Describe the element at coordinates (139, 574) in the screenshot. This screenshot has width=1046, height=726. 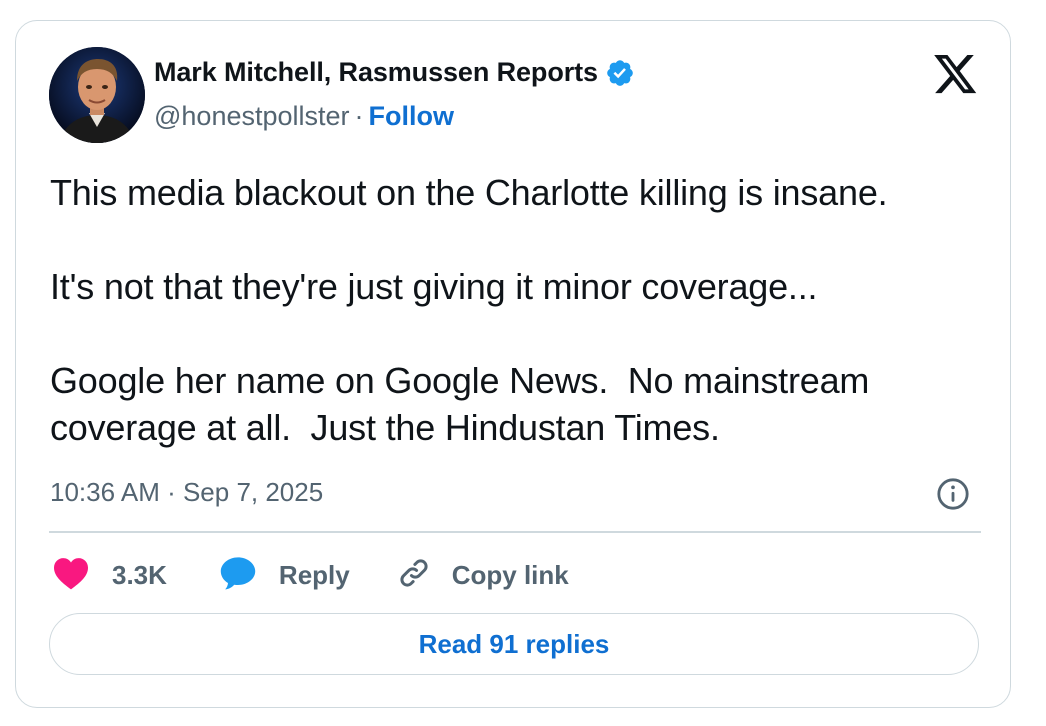
I see `like-count: 3.3K` at that location.